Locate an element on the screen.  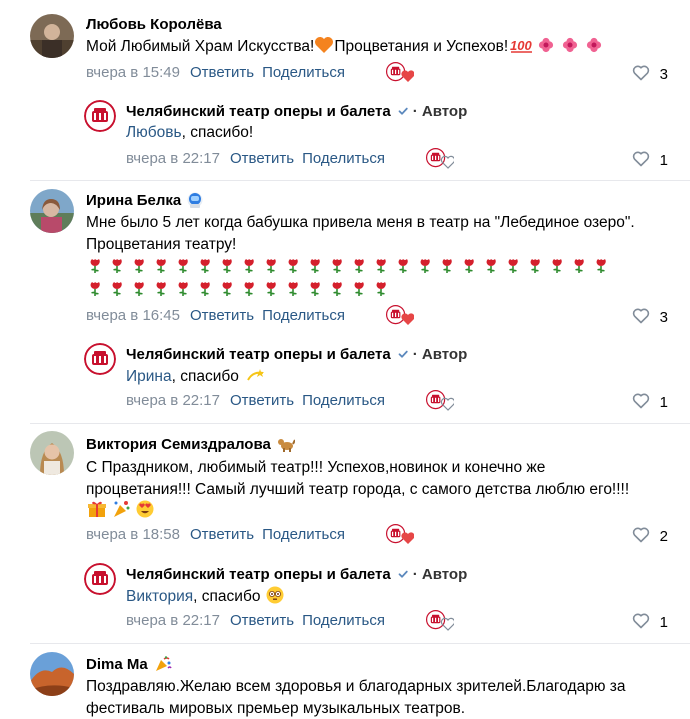
author-liked-icon is located at coordinates (400, 315).